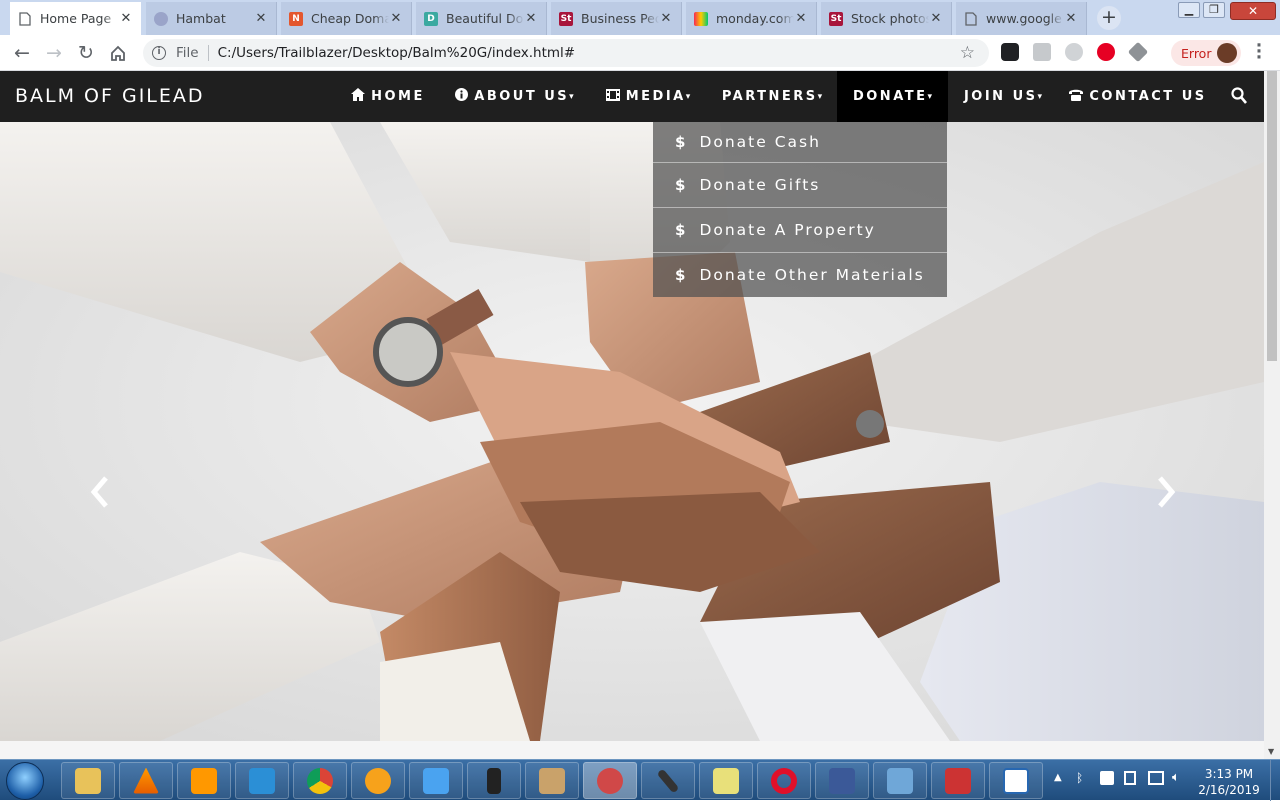 The width and height of the screenshot is (1280, 801). I want to click on info-icon: i, so click(159, 53).